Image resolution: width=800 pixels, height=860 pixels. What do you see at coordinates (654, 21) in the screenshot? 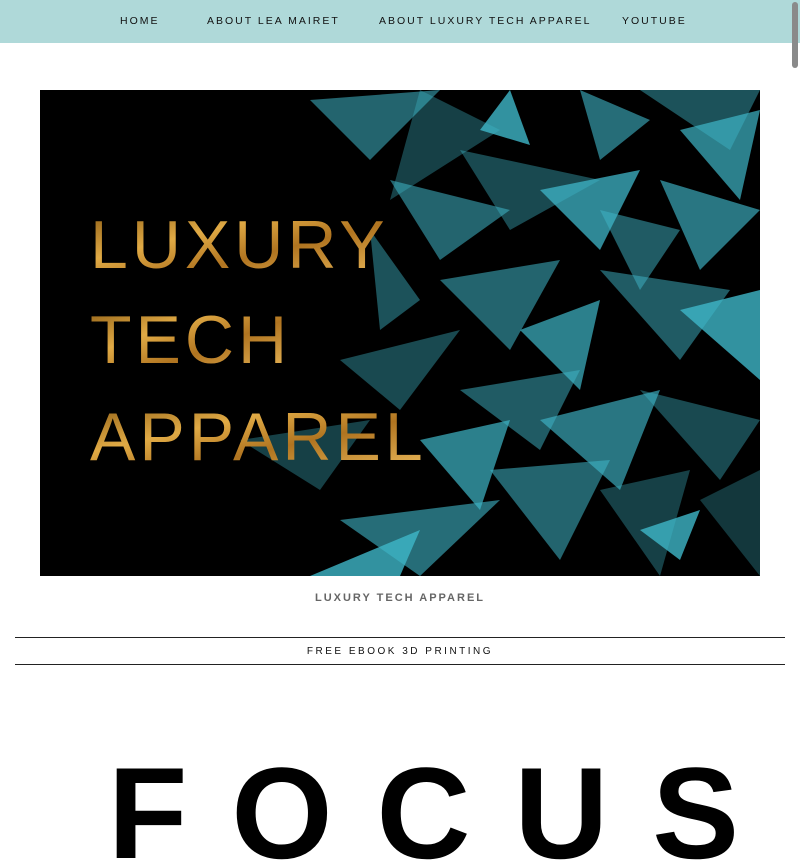
I see `nav-youtube-link: YOUTUBE` at bounding box center [654, 21].